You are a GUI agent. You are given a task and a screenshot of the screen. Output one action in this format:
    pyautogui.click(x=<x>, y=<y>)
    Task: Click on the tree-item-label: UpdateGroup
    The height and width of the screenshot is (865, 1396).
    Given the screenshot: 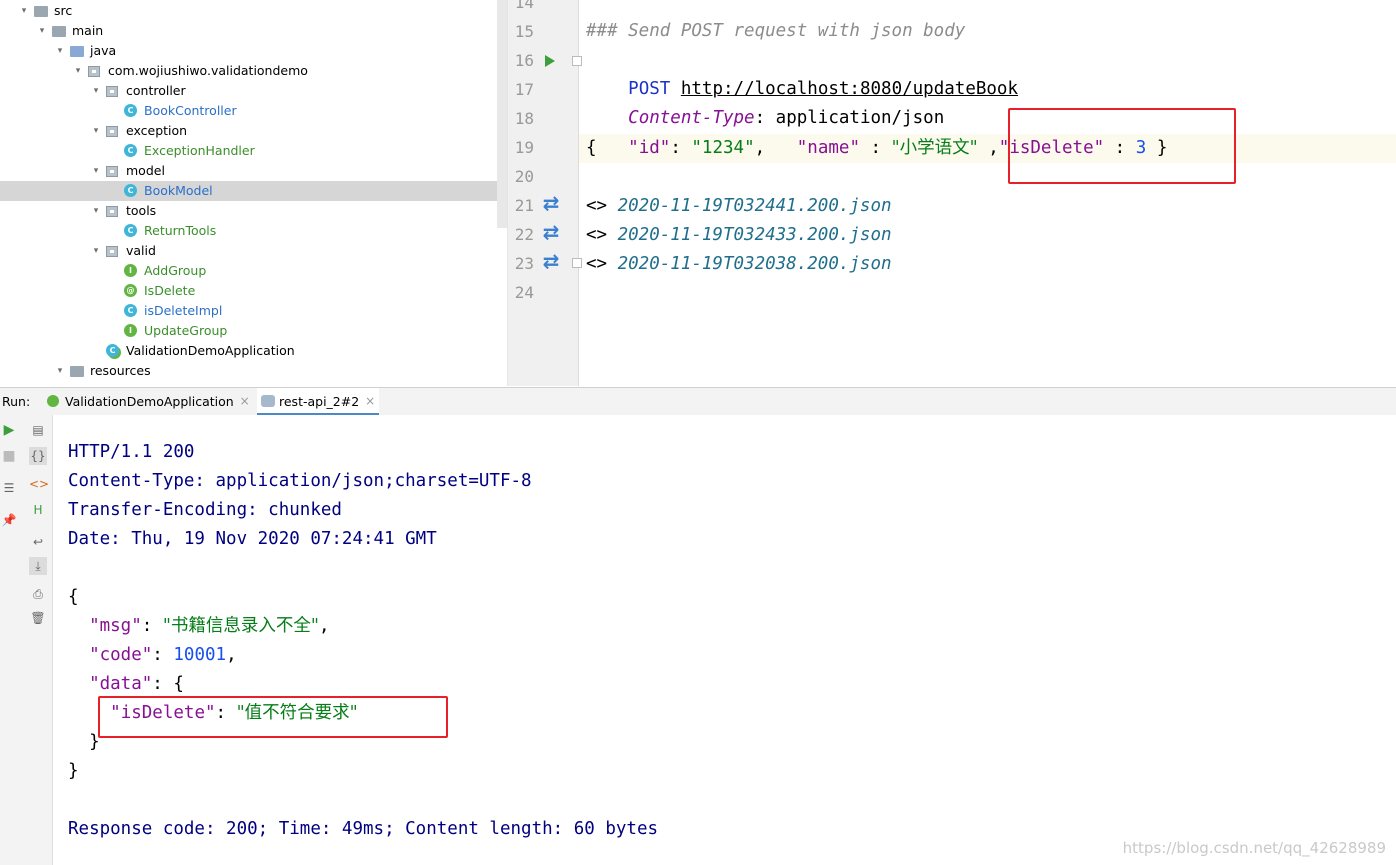 What is the action you would take?
    pyautogui.click(x=186, y=330)
    